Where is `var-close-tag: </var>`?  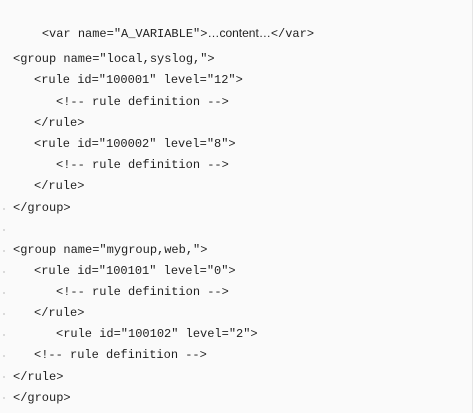
var-close-tag: </var> is located at coordinates (292, 34).